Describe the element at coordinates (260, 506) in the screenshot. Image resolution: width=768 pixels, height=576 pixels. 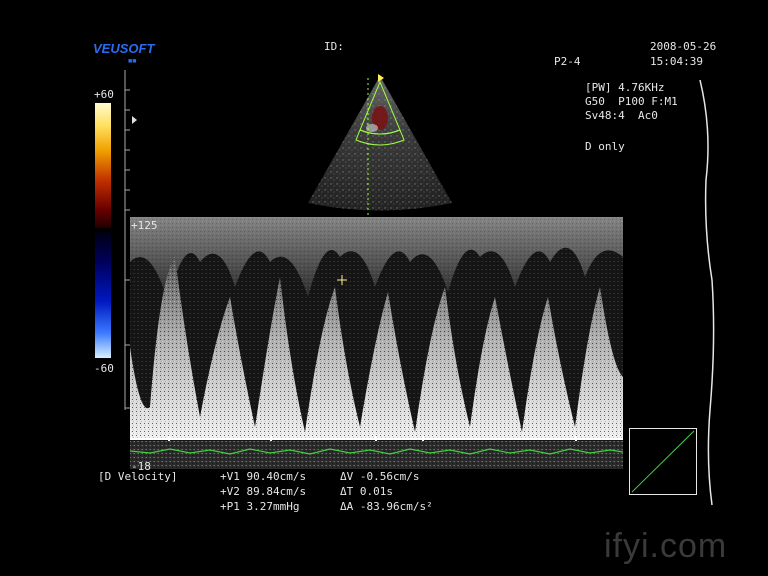
I see `measurement-p1: +P1 3.27mmHg` at that location.